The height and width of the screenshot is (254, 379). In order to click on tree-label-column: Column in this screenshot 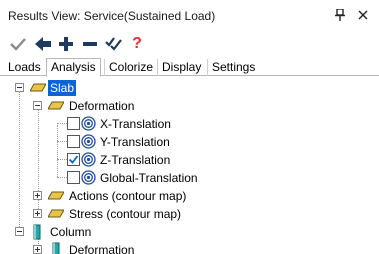, I will do `click(71, 232)`.